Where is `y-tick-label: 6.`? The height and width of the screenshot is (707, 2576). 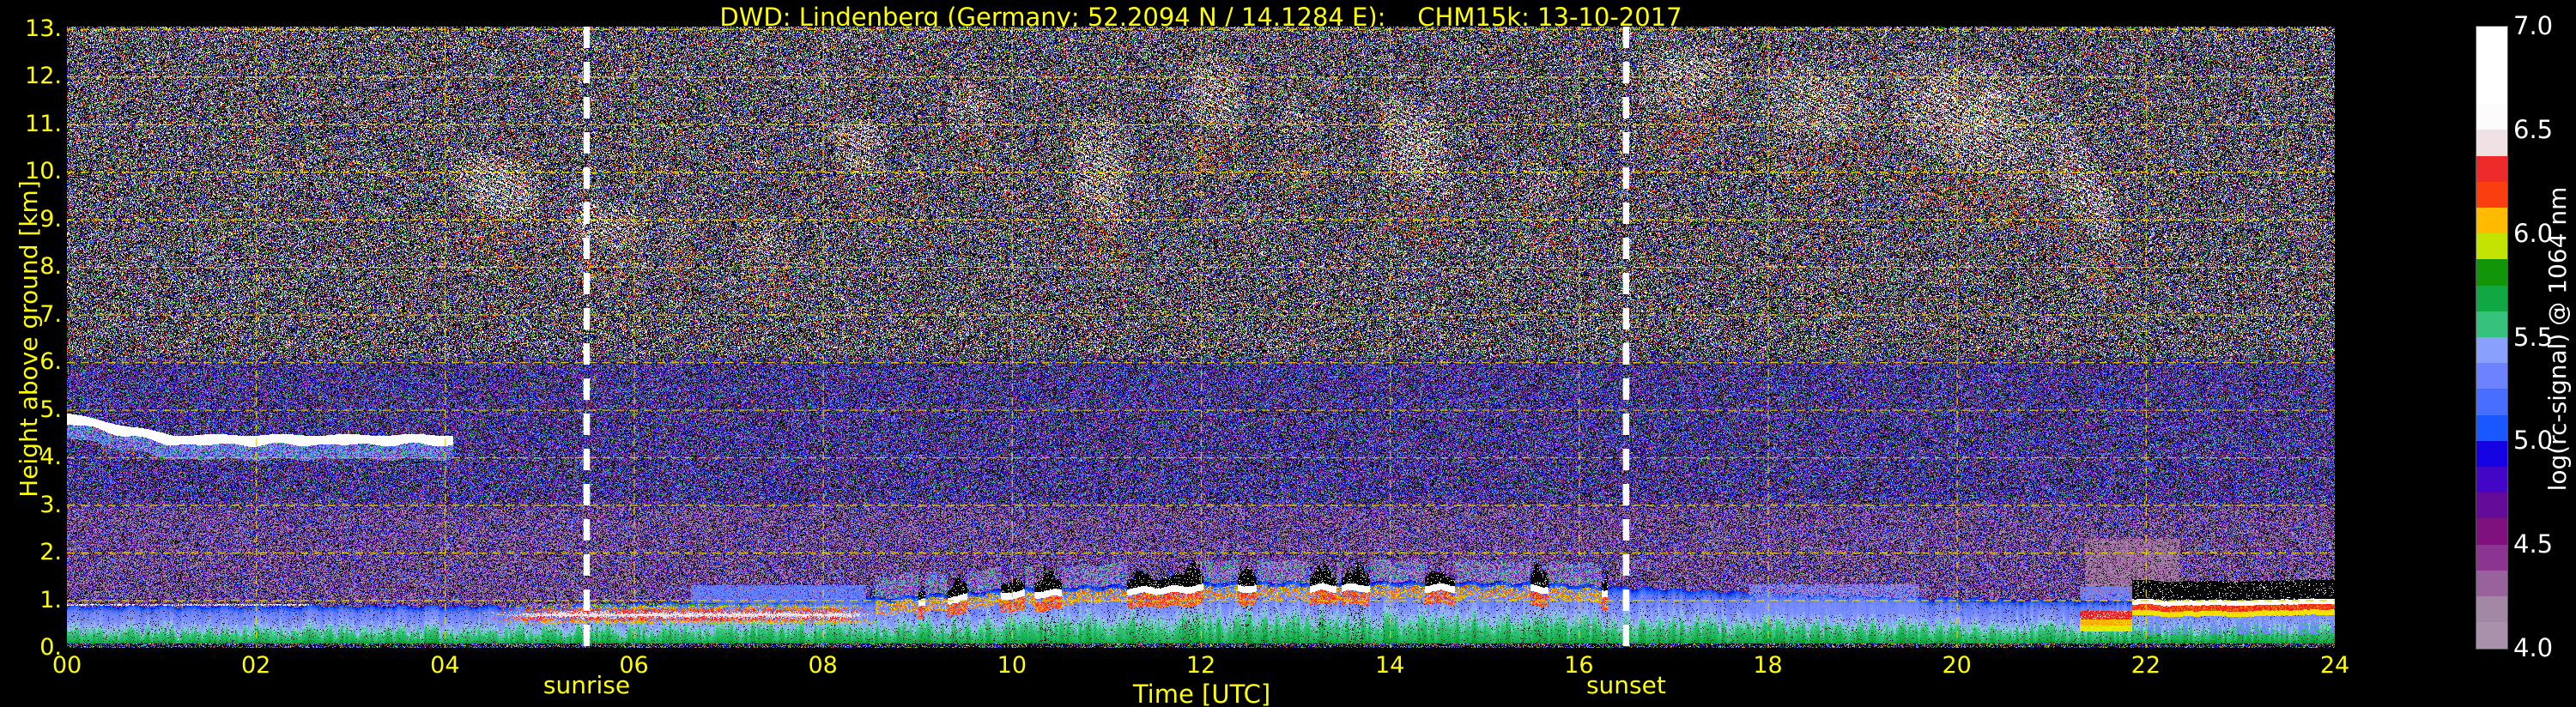 y-tick-label: 6. is located at coordinates (50, 362).